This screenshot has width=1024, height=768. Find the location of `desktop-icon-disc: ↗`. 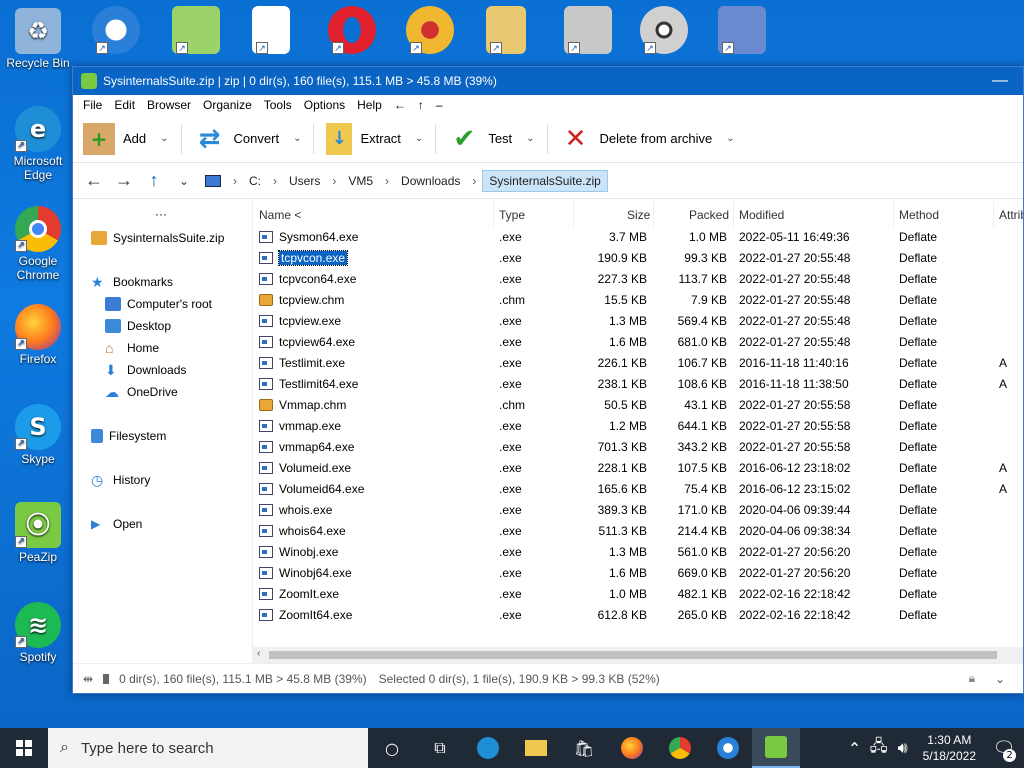

desktop-icon-disc: ↗ is located at coordinates (664, 30).